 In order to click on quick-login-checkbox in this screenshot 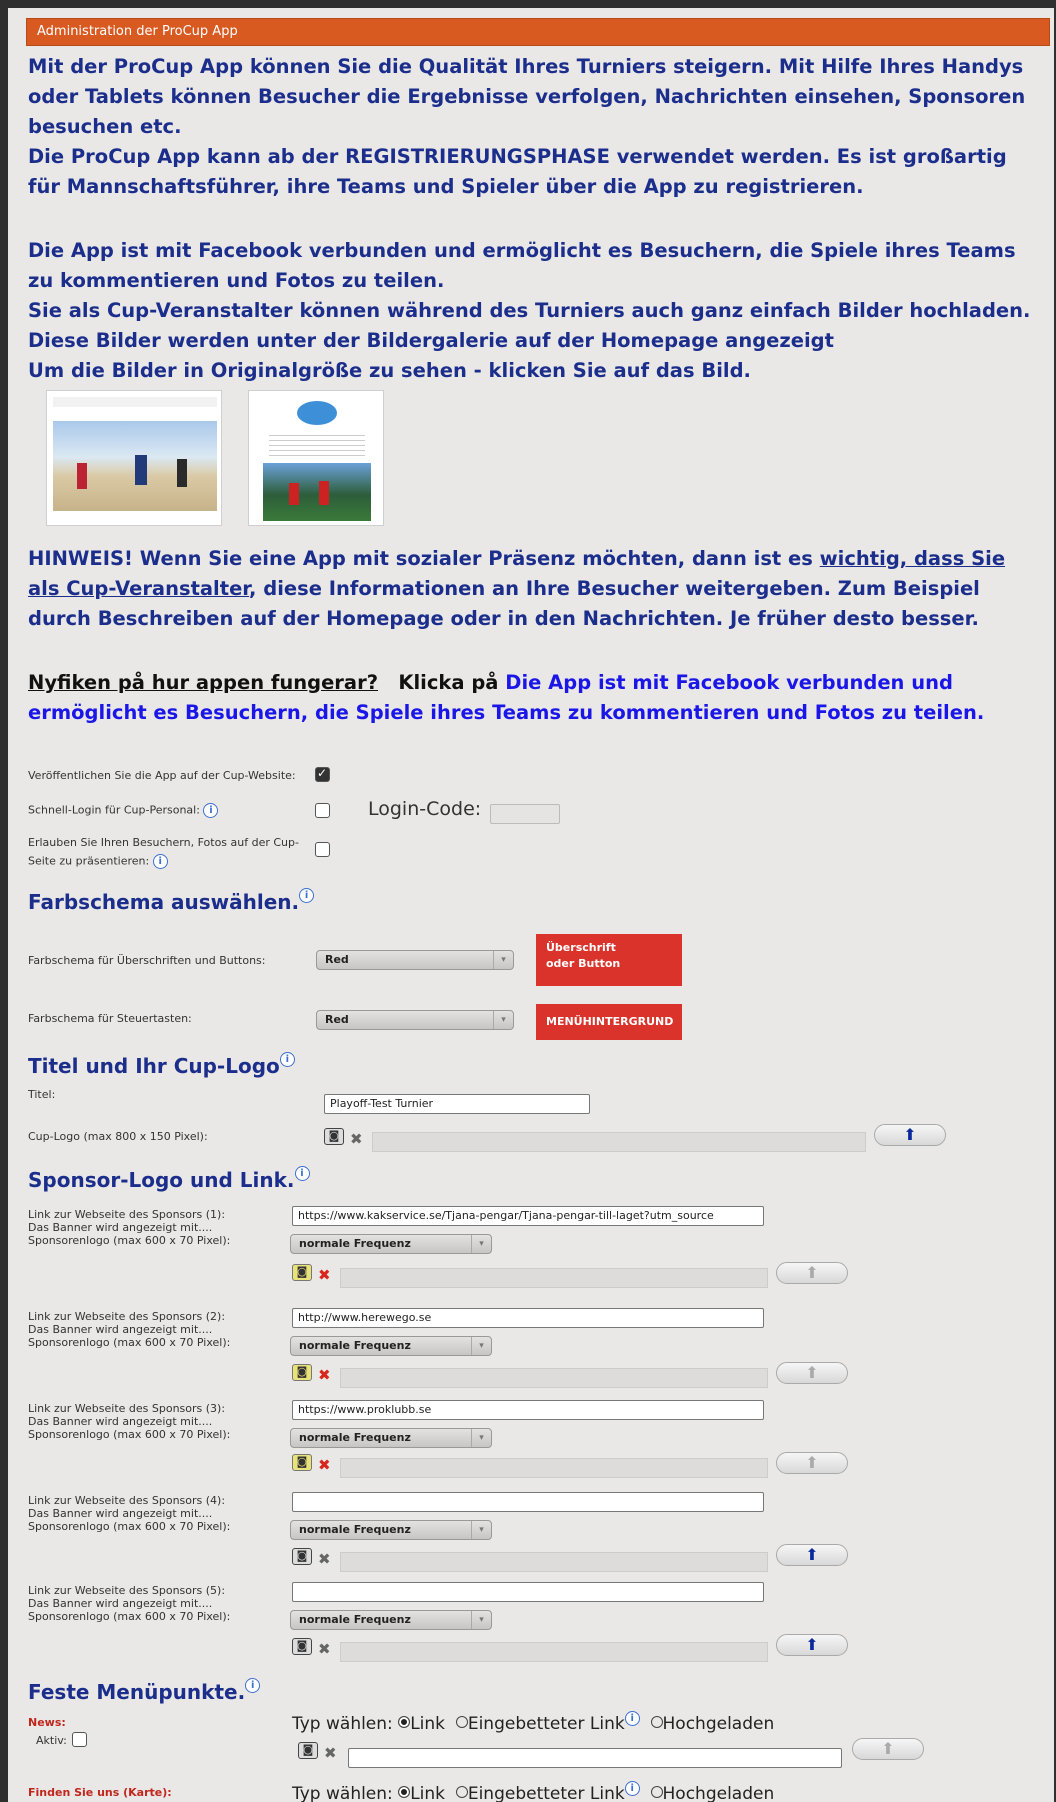, I will do `click(322, 810)`.